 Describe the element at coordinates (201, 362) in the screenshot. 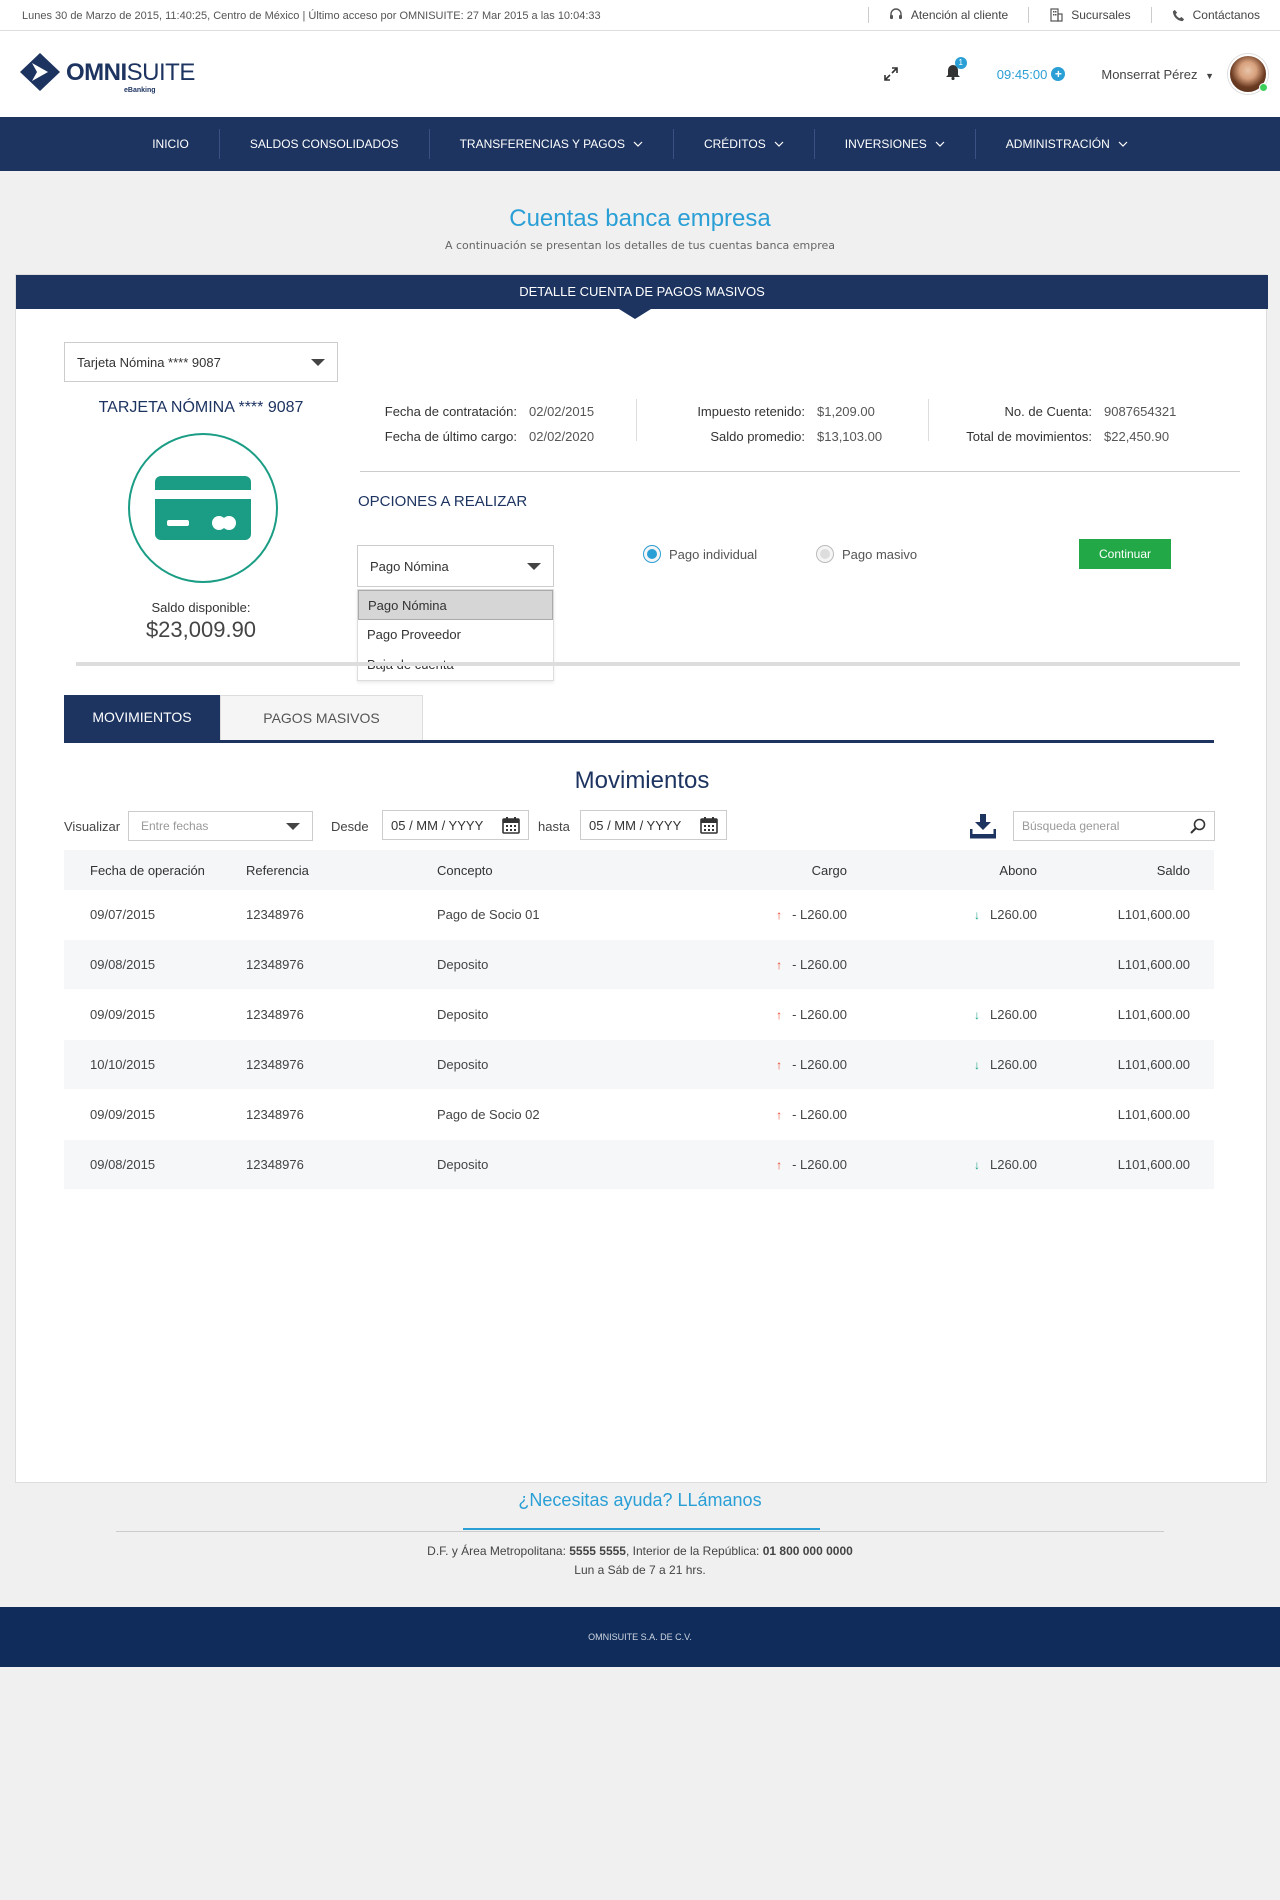

I see `account-select: Tarjeta Nómina **** 9087` at that location.